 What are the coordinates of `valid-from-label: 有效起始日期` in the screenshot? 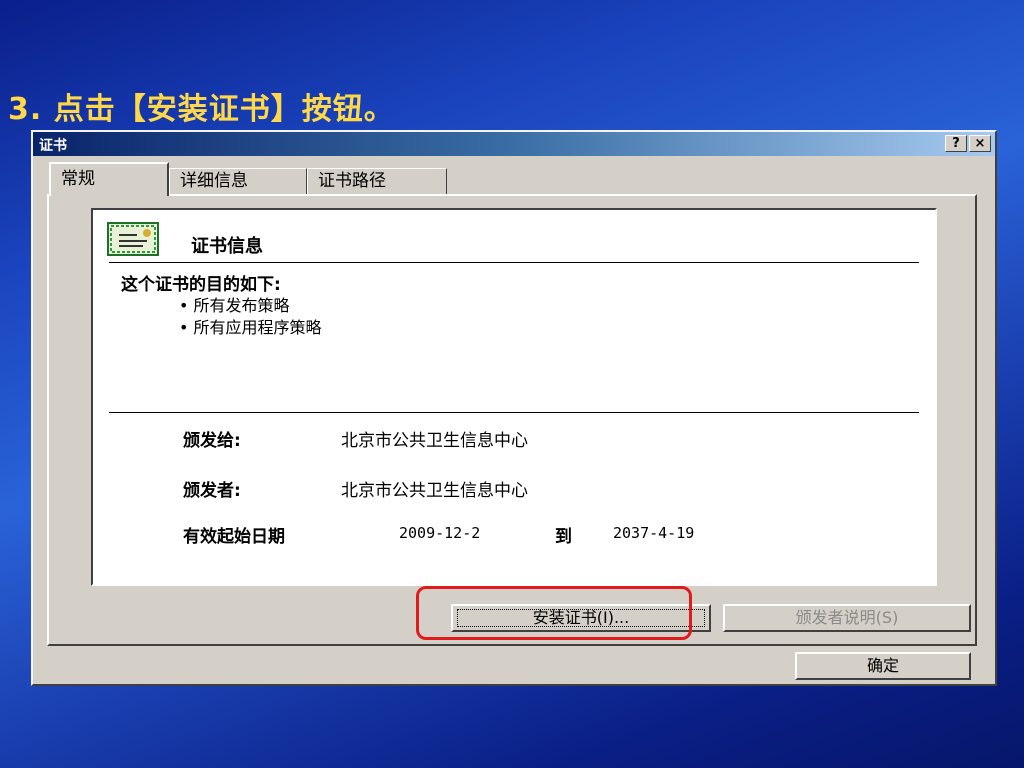 It's located at (234, 537).